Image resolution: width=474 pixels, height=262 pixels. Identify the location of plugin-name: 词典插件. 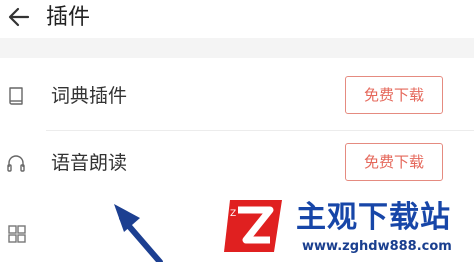
(89, 96).